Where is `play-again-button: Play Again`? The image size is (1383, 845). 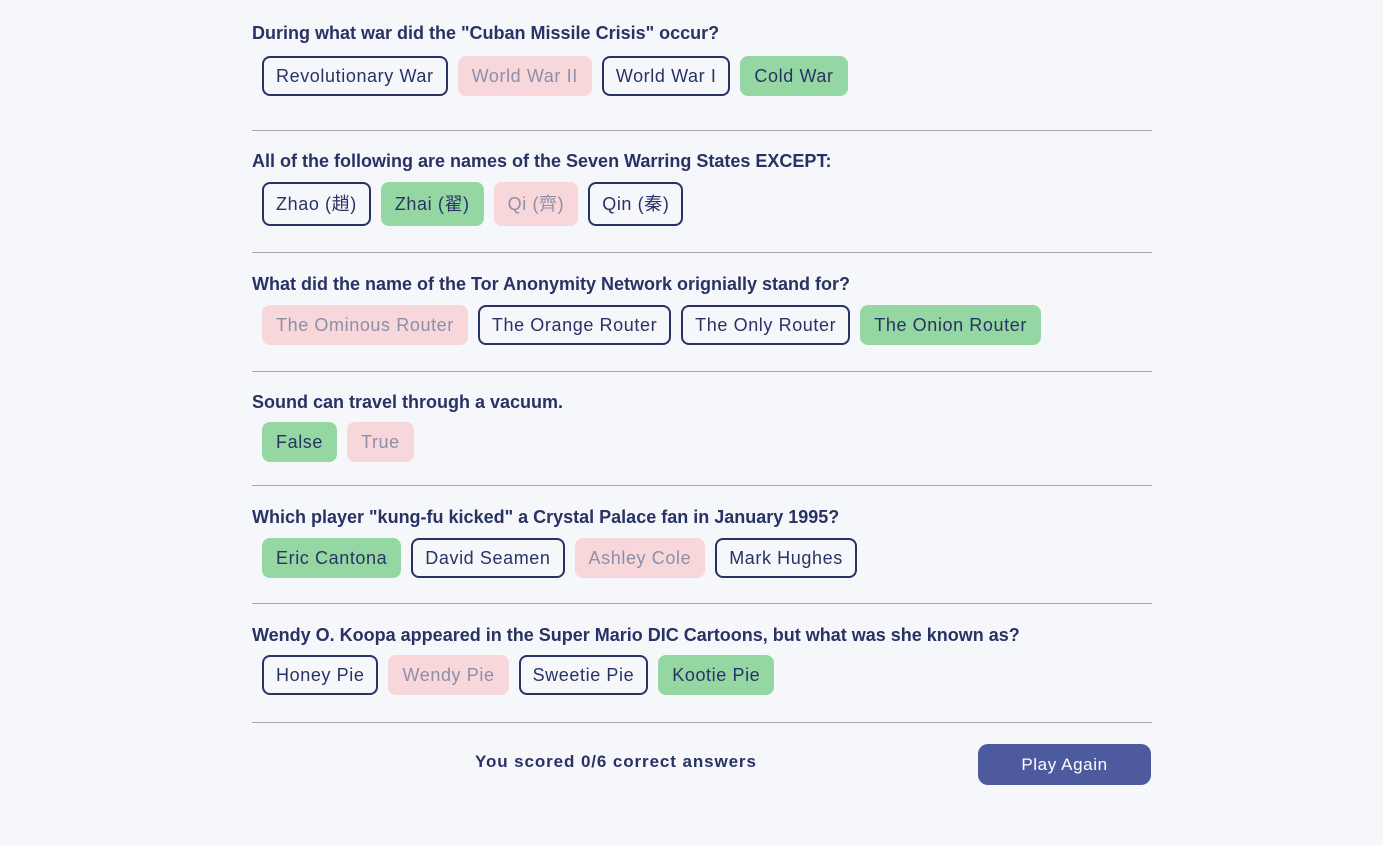 play-again-button: Play Again is located at coordinates (1064, 764).